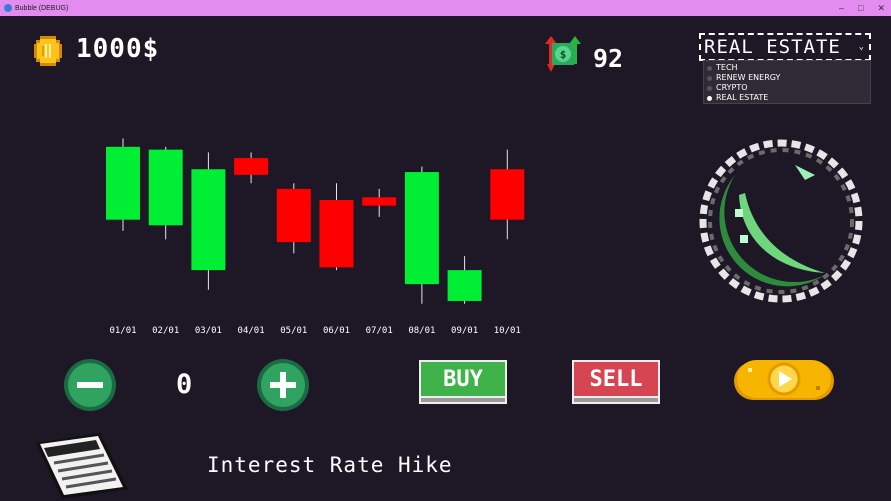 The height and width of the screenshot is (501, 891). What do you see at coordinates (788, 68) in the screenshot?
I see `sector-option-tech: TECH` at bounding box center [788, 68].